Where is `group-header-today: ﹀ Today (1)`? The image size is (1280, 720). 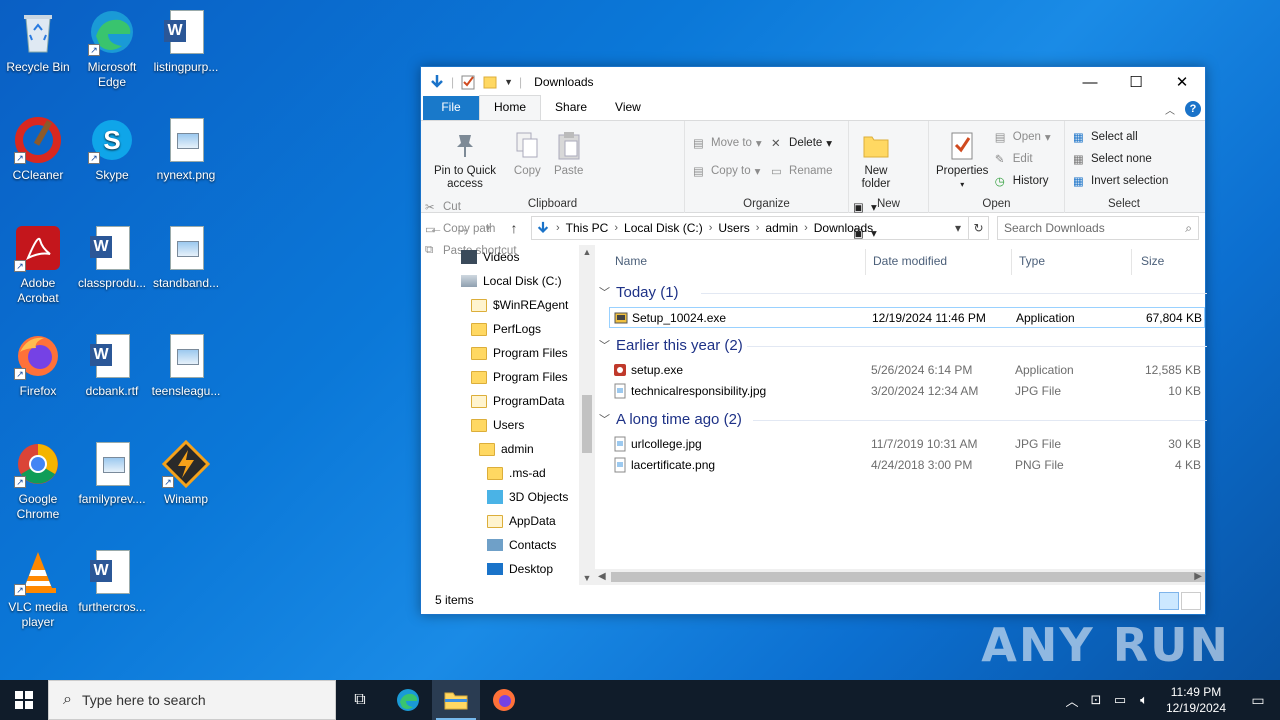 group-header-today: ﹀ Today (1) is located at coordinates (639, 292).